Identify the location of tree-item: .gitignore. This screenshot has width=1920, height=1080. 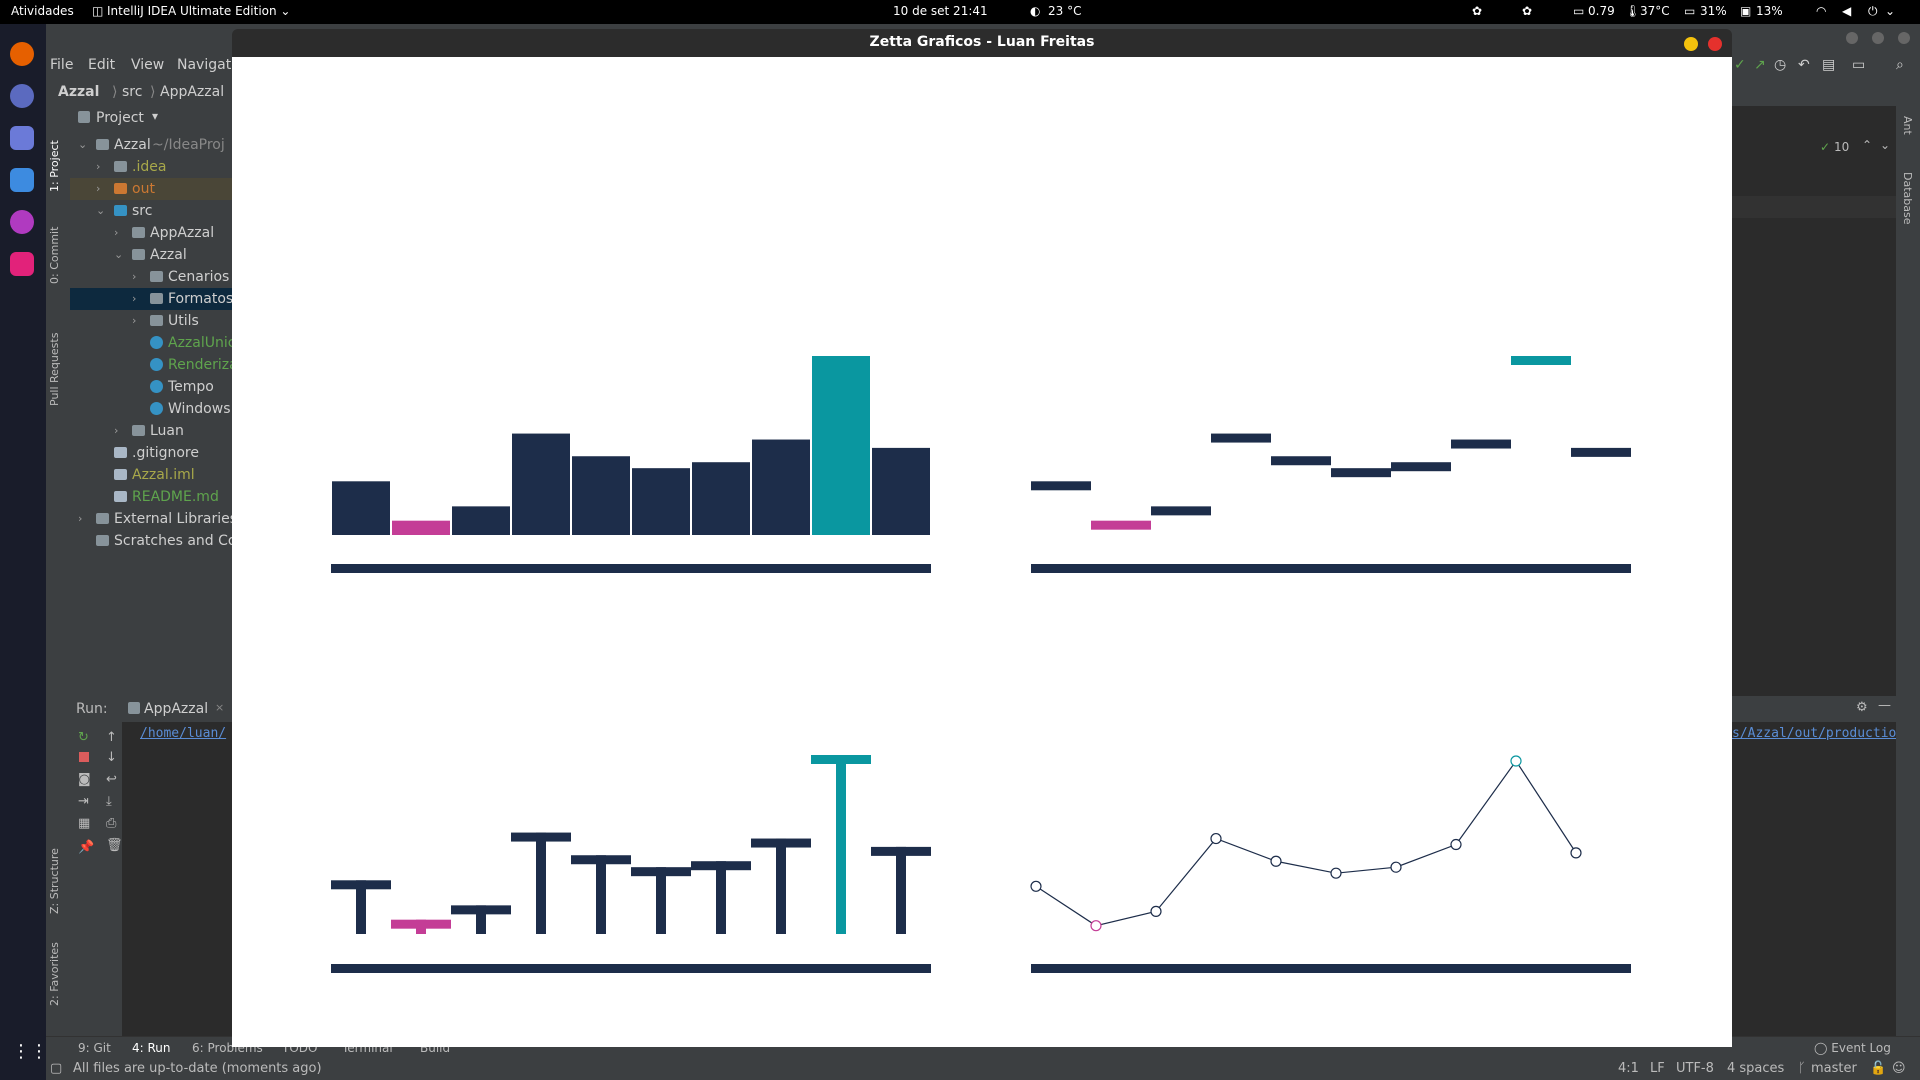
(151, 453).